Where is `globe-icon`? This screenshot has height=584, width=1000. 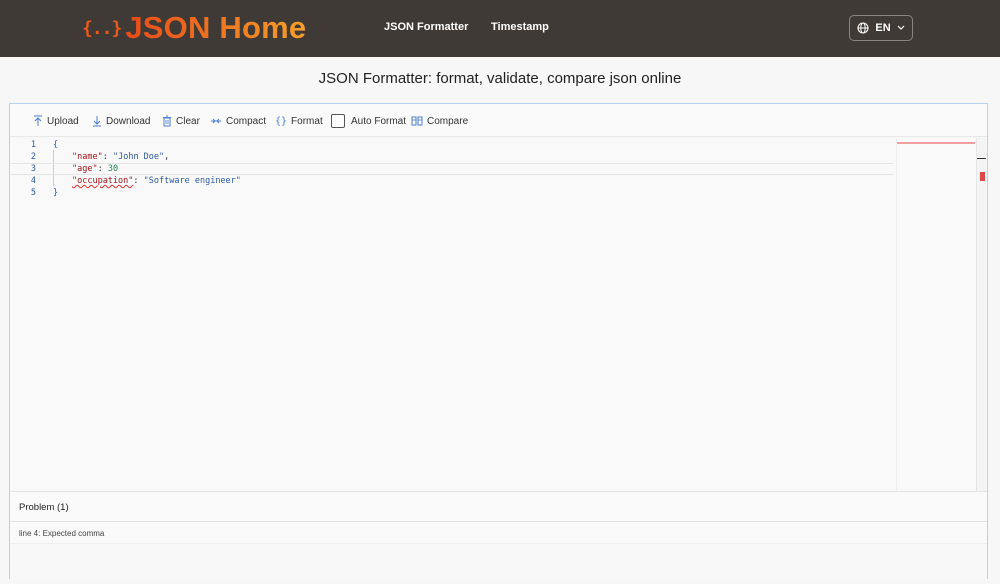 globe-icon is located at coordinates (863, 28).